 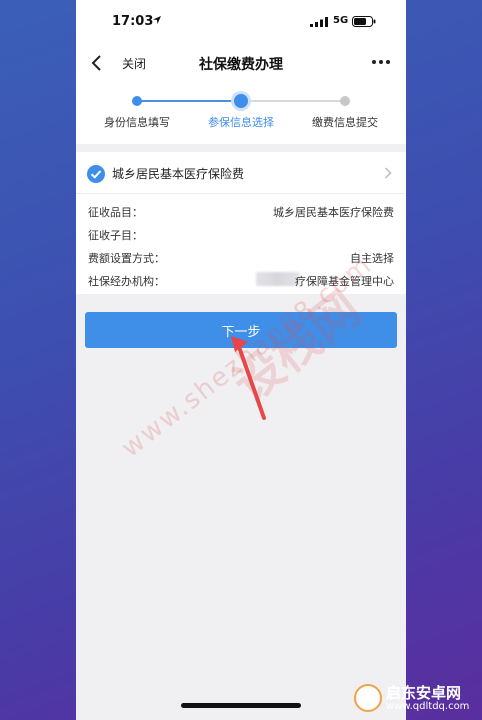 What do you see at coordinates (178, 174) in the screenshot?
I see `card-title: 城乡居民基本医疗保险费` at bounding box center [178, 174].